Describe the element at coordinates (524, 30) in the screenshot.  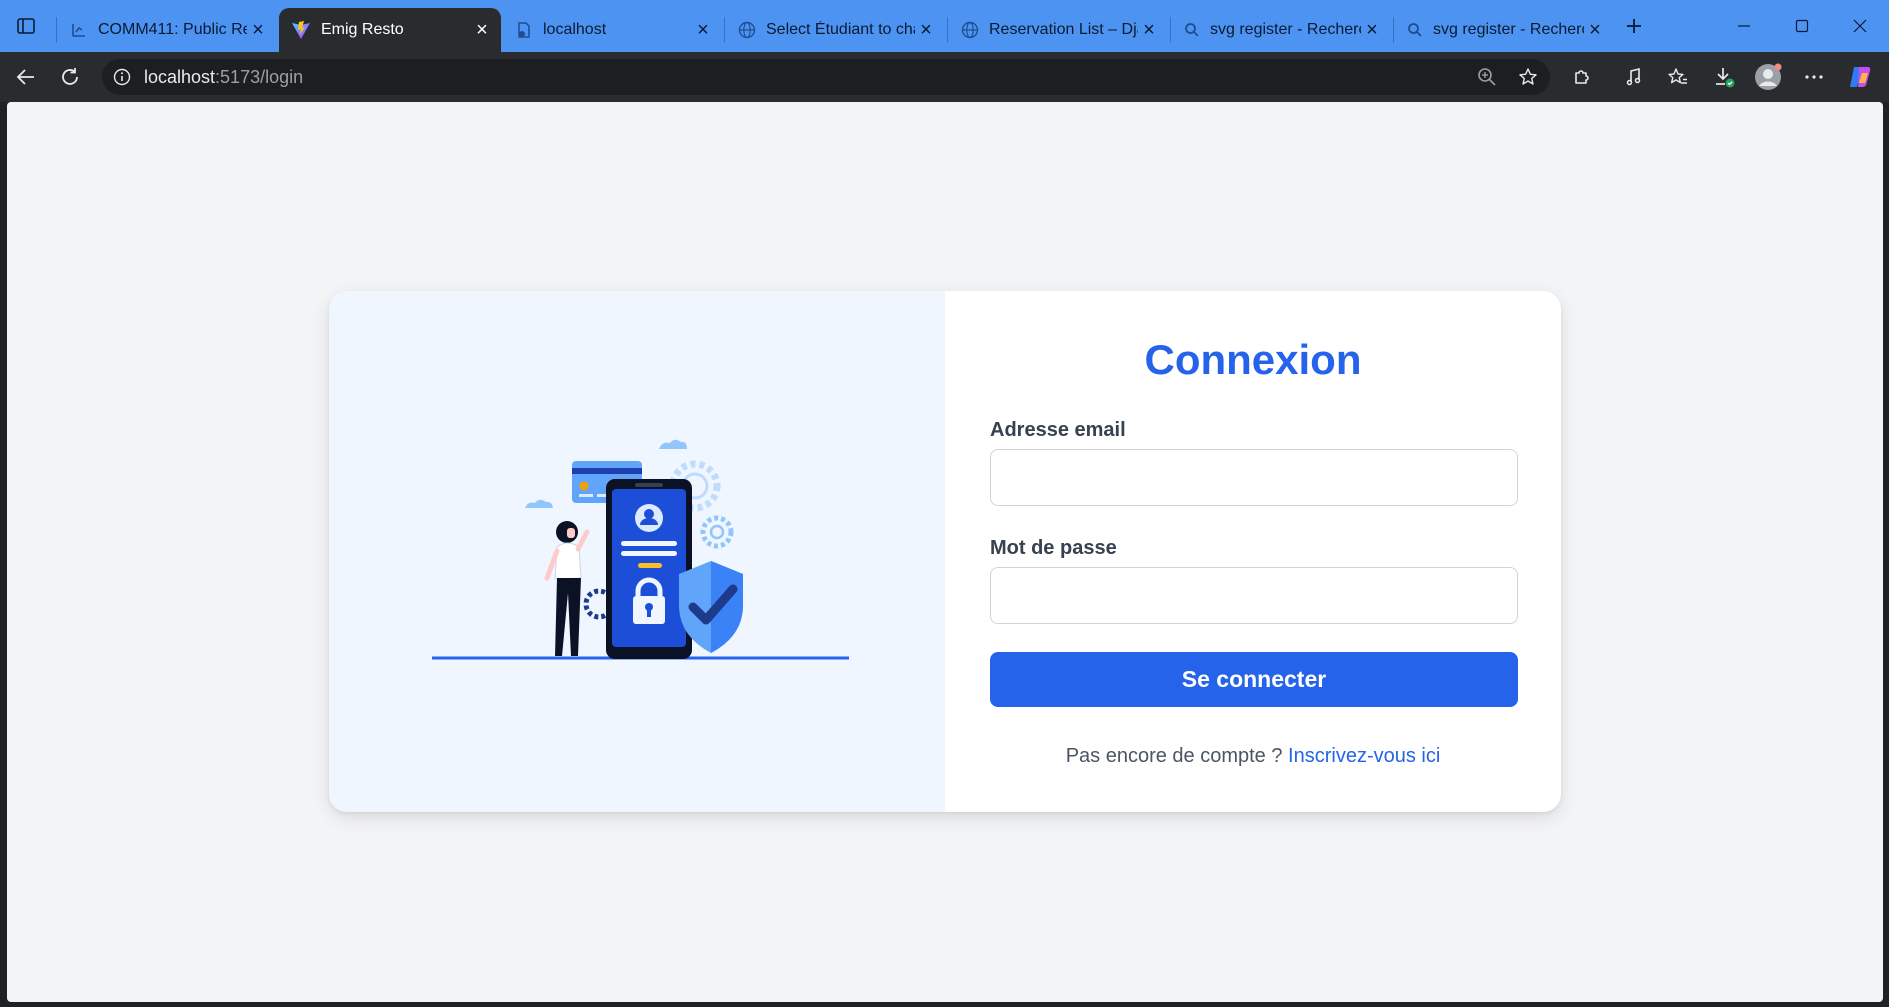
I see `page-favicon-icon` at that location.